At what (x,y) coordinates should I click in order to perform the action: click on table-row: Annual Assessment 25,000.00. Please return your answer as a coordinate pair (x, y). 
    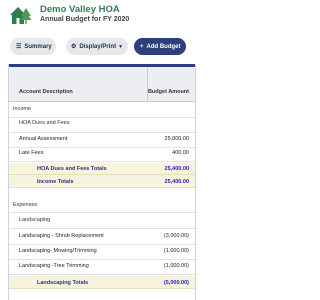
    Looking at the image, I should click on (102, 142).